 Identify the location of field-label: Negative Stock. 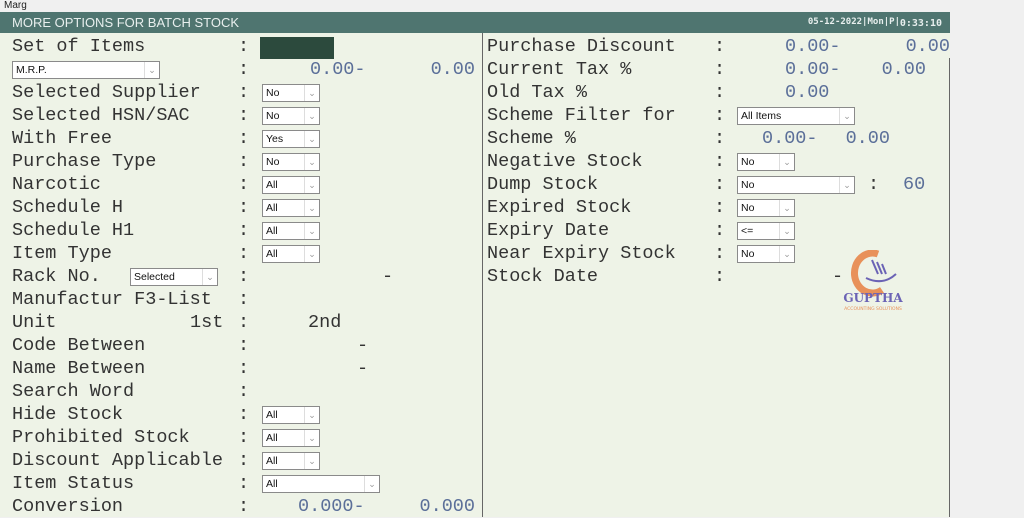
(565, 161).